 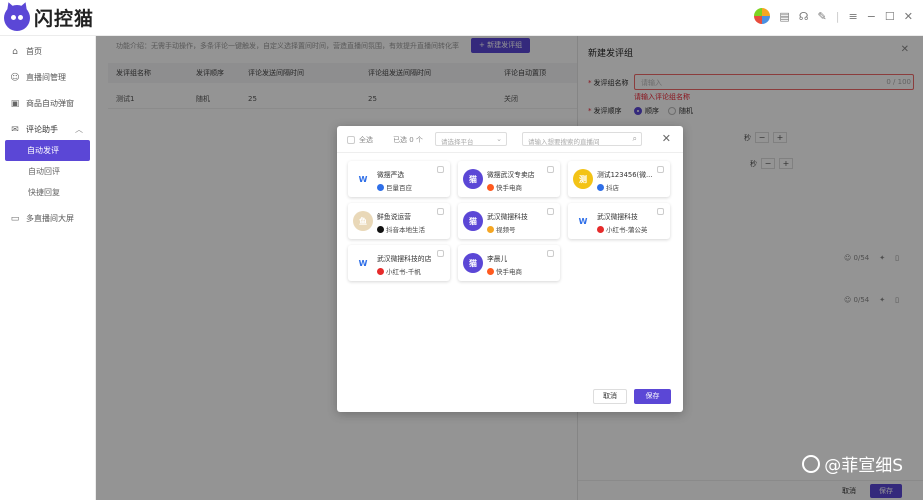 I want to click on live-room-card: 猫武汉微摆科技 视频号, so click(x=509, y=221).